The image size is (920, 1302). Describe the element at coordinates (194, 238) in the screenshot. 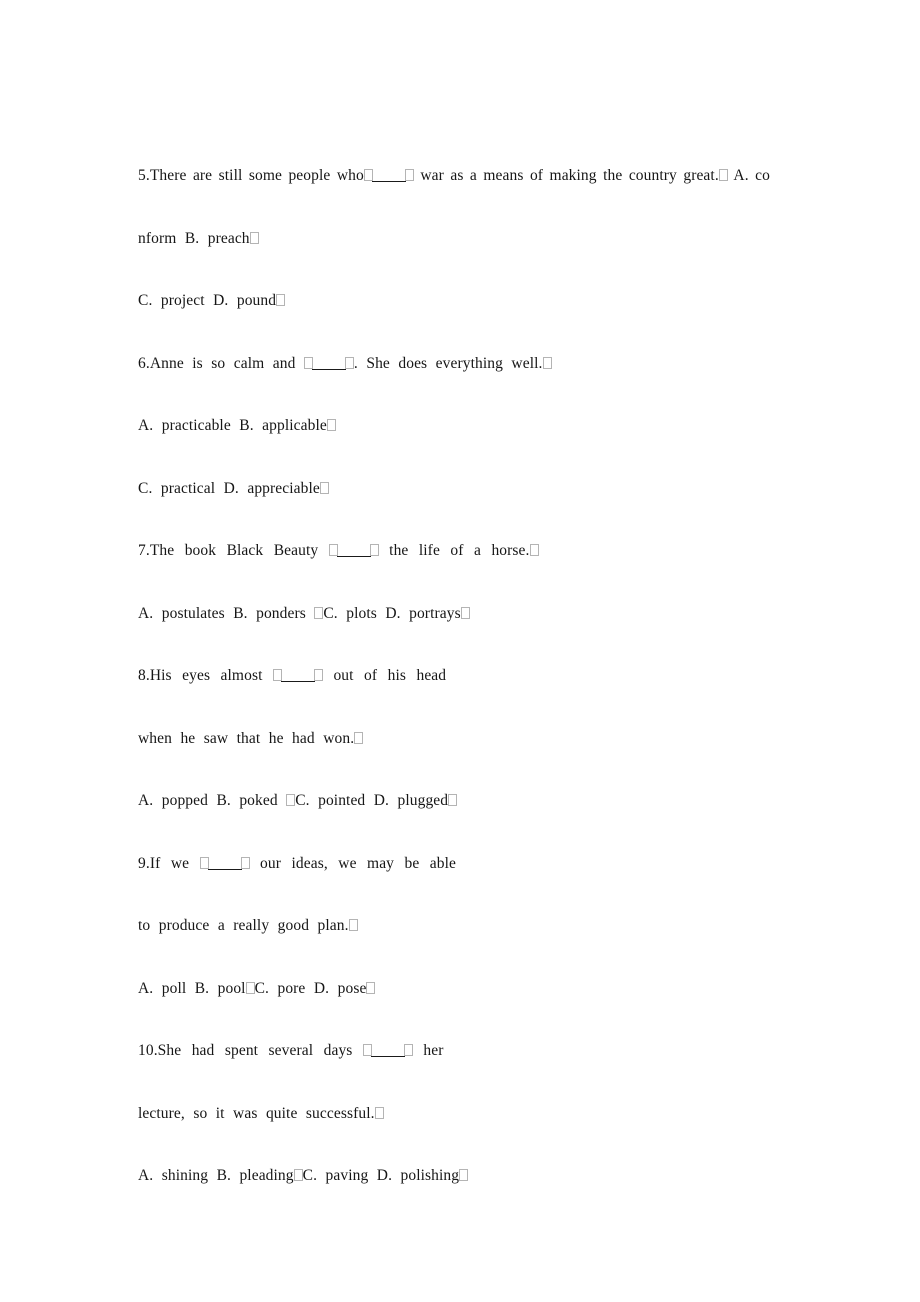

I see `option-text: nform B. preach` at that location.